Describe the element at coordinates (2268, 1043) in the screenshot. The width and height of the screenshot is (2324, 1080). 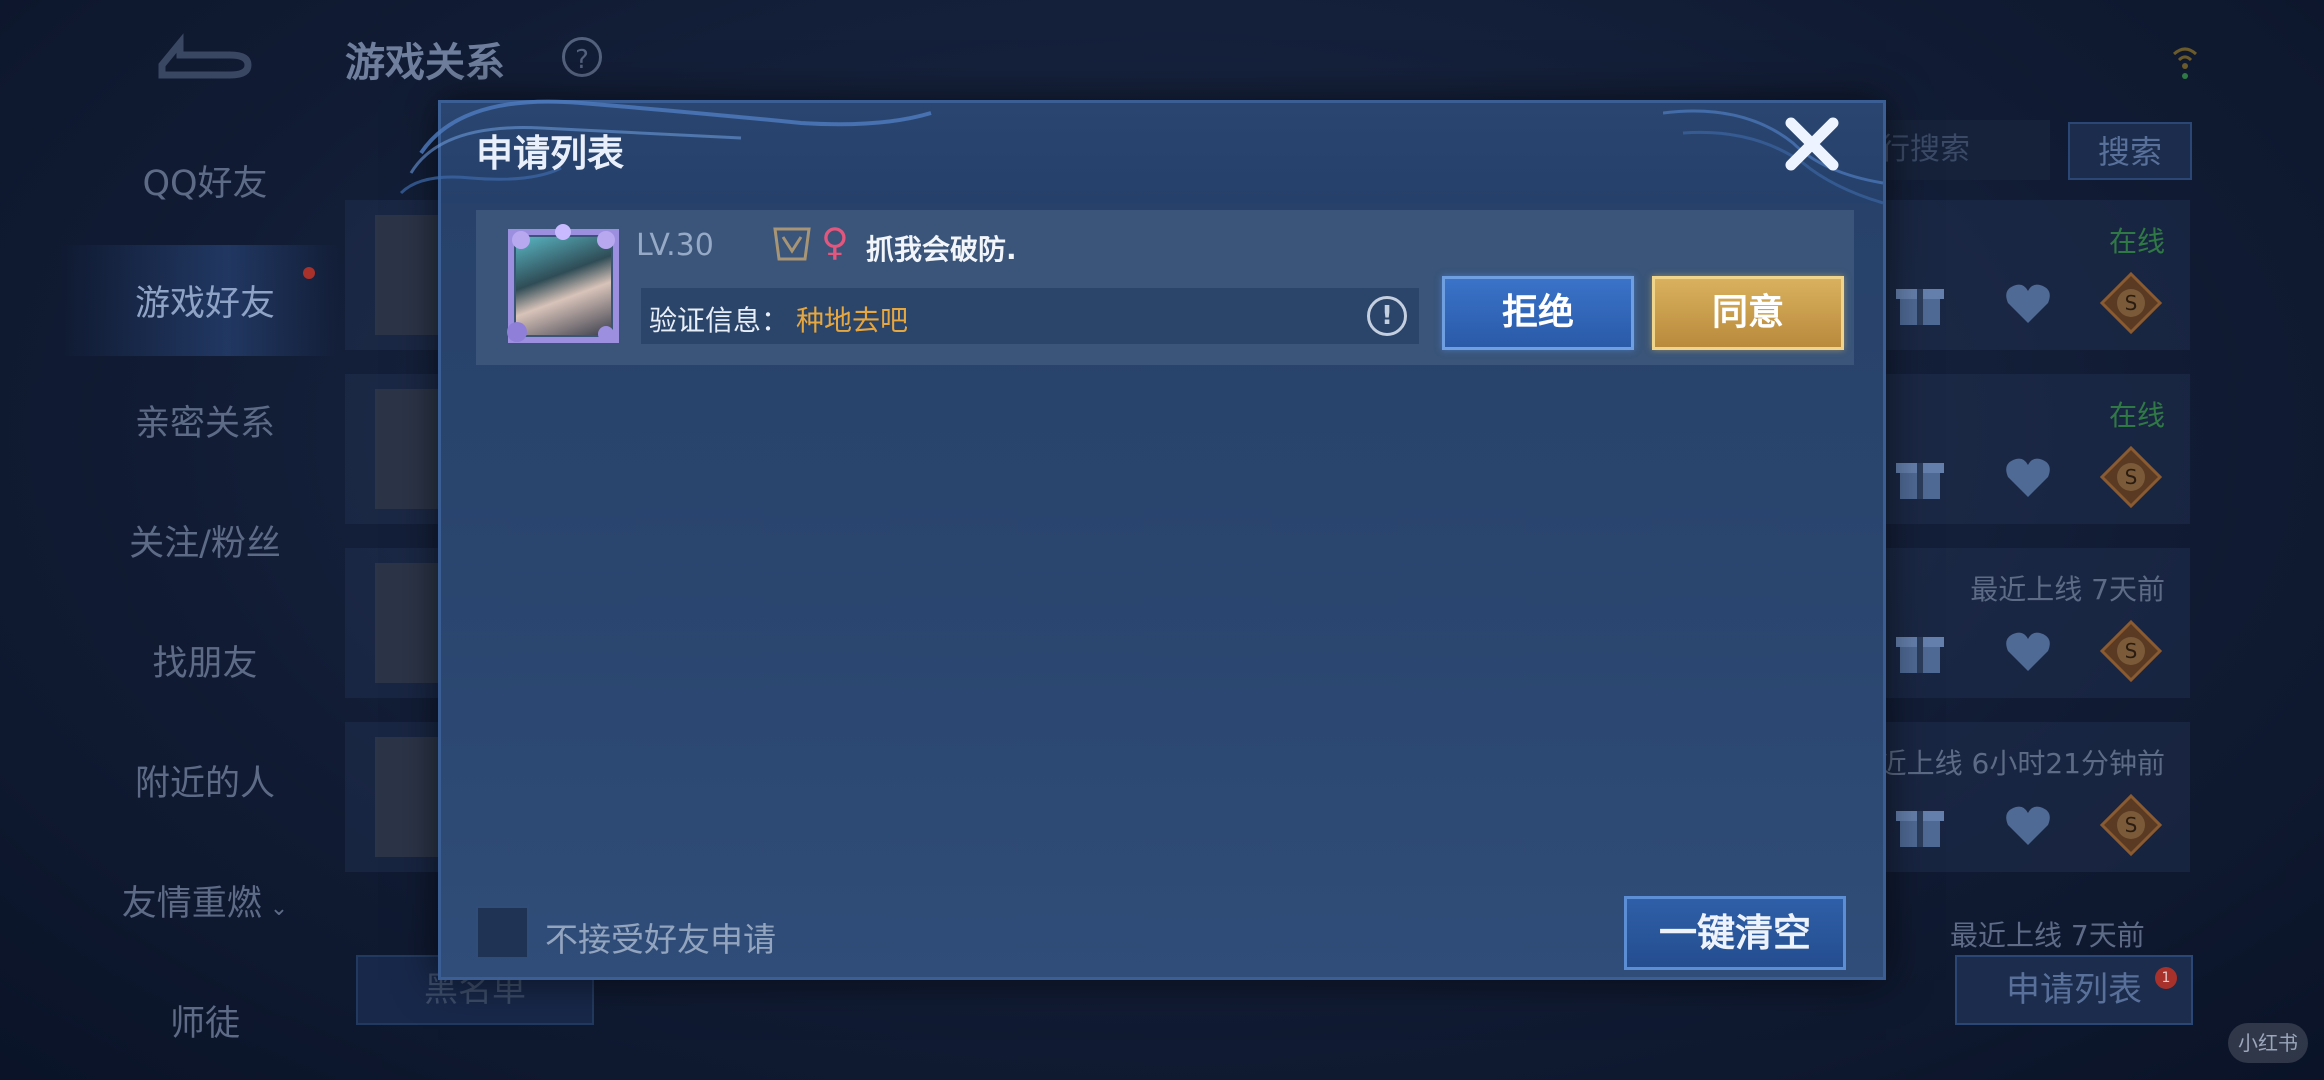
I see `watermark: 小红书` at that location.